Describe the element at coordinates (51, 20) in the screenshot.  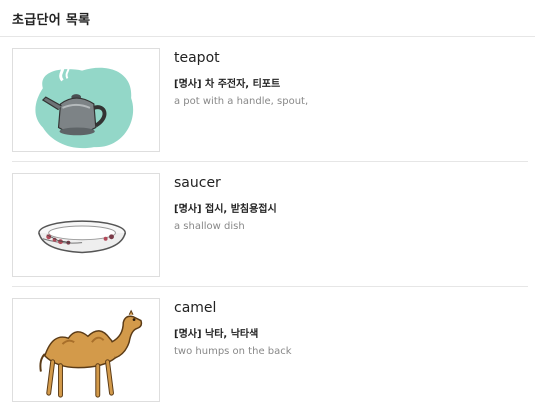
I see `page-title: 초급단어 목록` at that location.